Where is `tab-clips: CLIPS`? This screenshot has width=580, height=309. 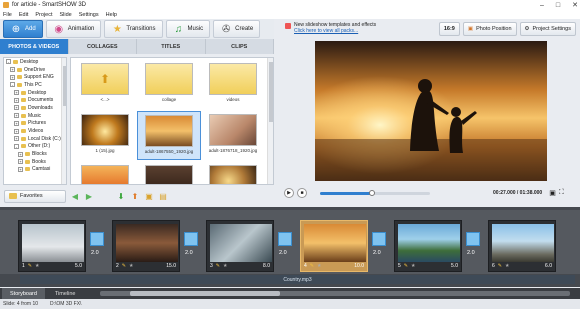 tab-clips: CLIPS is located at coordinates (240, 46).